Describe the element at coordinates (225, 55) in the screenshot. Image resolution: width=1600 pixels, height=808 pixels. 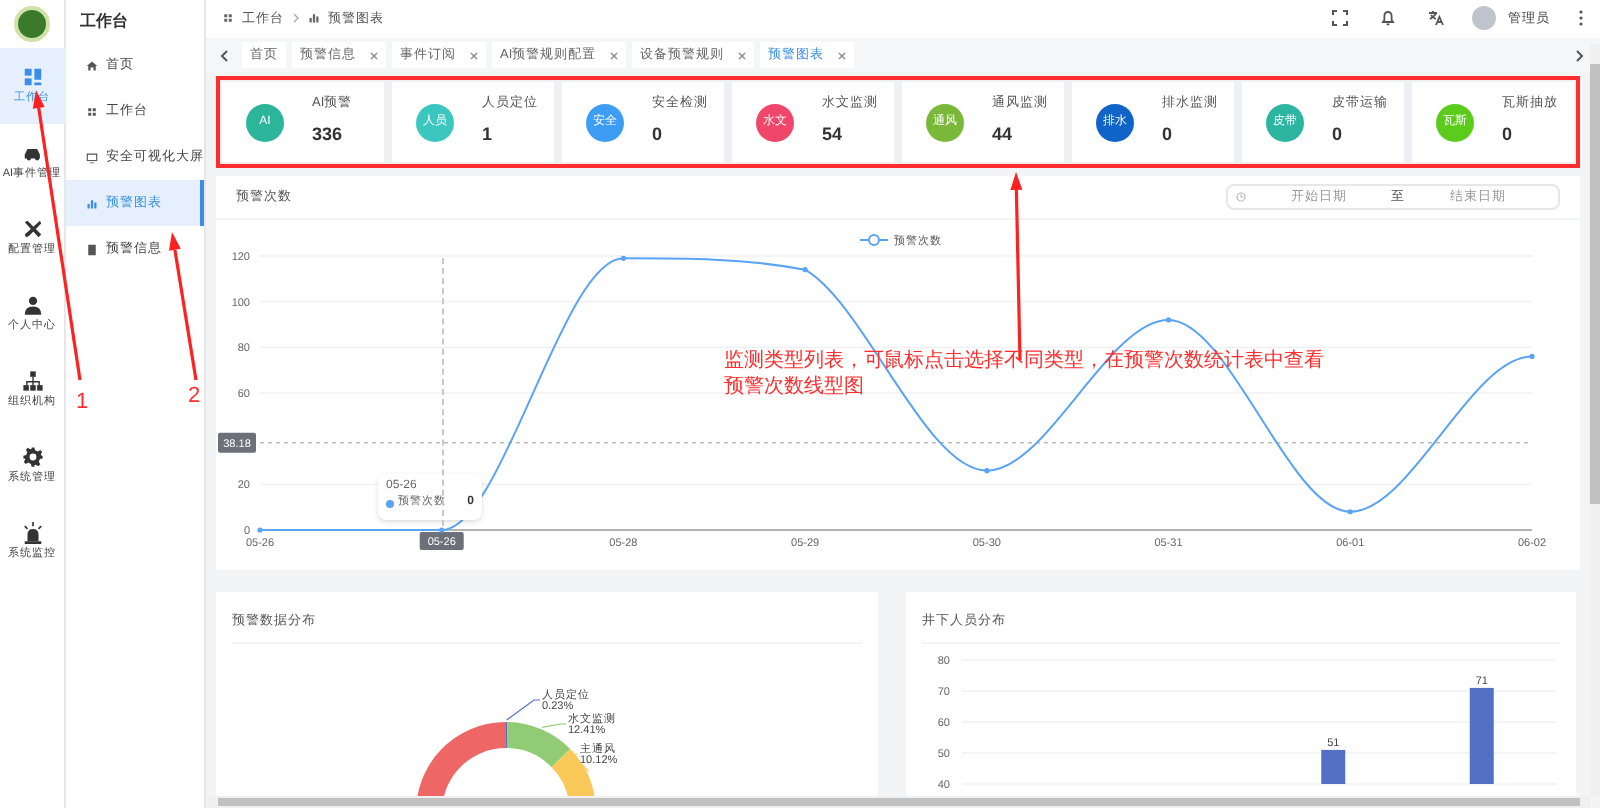
I see `chevron-left-icon` at that location.